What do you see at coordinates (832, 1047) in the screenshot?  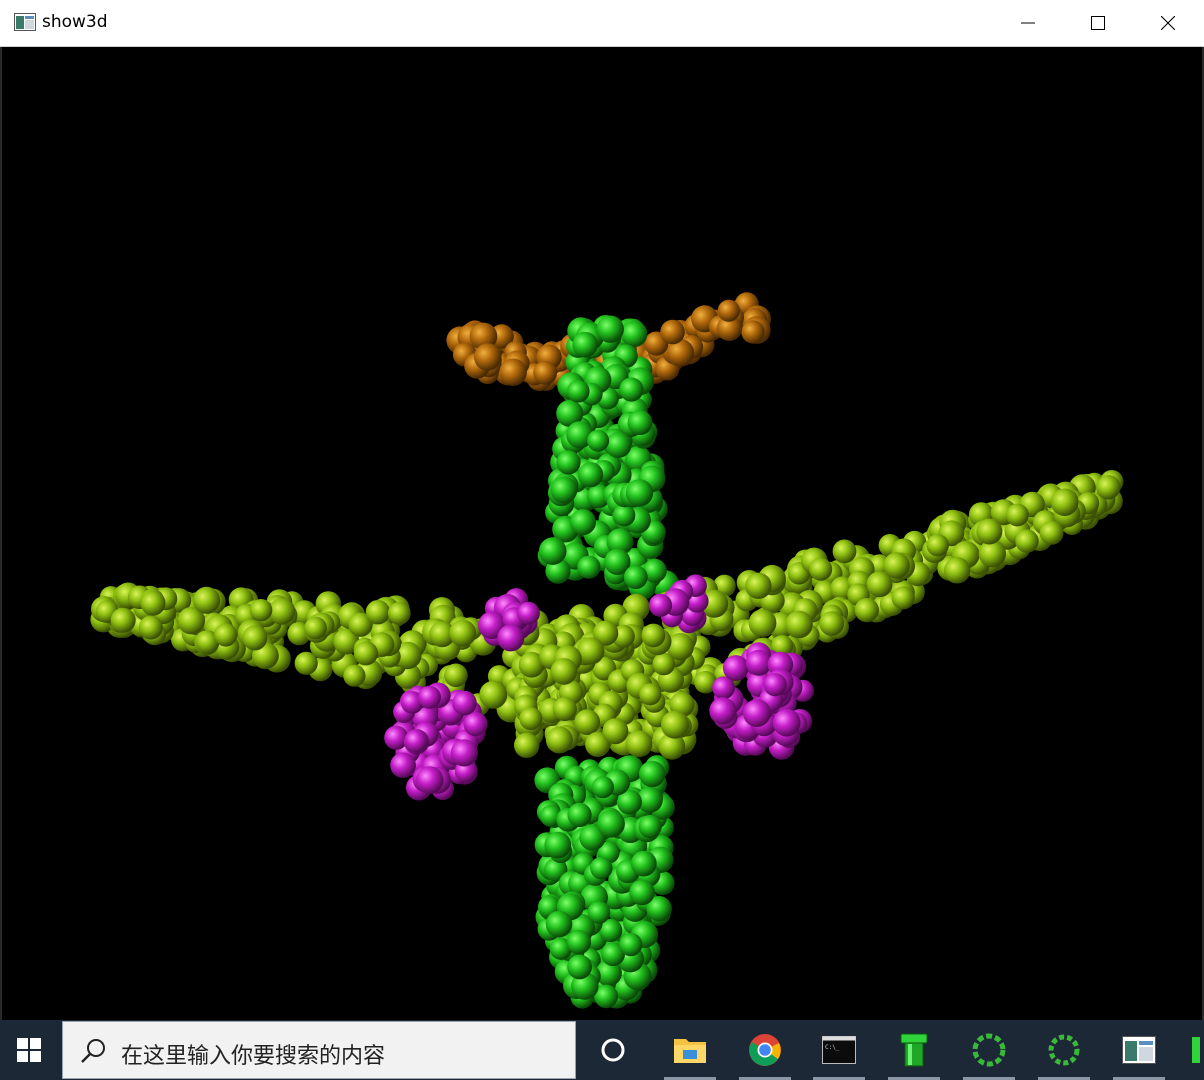 I see `svg-text: C:\_` at bounding box center [832, 1047].